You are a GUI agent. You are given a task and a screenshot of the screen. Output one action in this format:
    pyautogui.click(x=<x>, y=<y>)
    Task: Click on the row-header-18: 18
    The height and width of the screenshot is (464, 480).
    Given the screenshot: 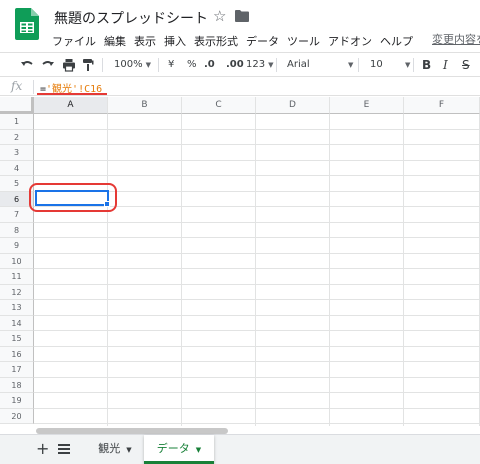 What is the action you would take?
    pyautogui.click(x=17, y=385)
    